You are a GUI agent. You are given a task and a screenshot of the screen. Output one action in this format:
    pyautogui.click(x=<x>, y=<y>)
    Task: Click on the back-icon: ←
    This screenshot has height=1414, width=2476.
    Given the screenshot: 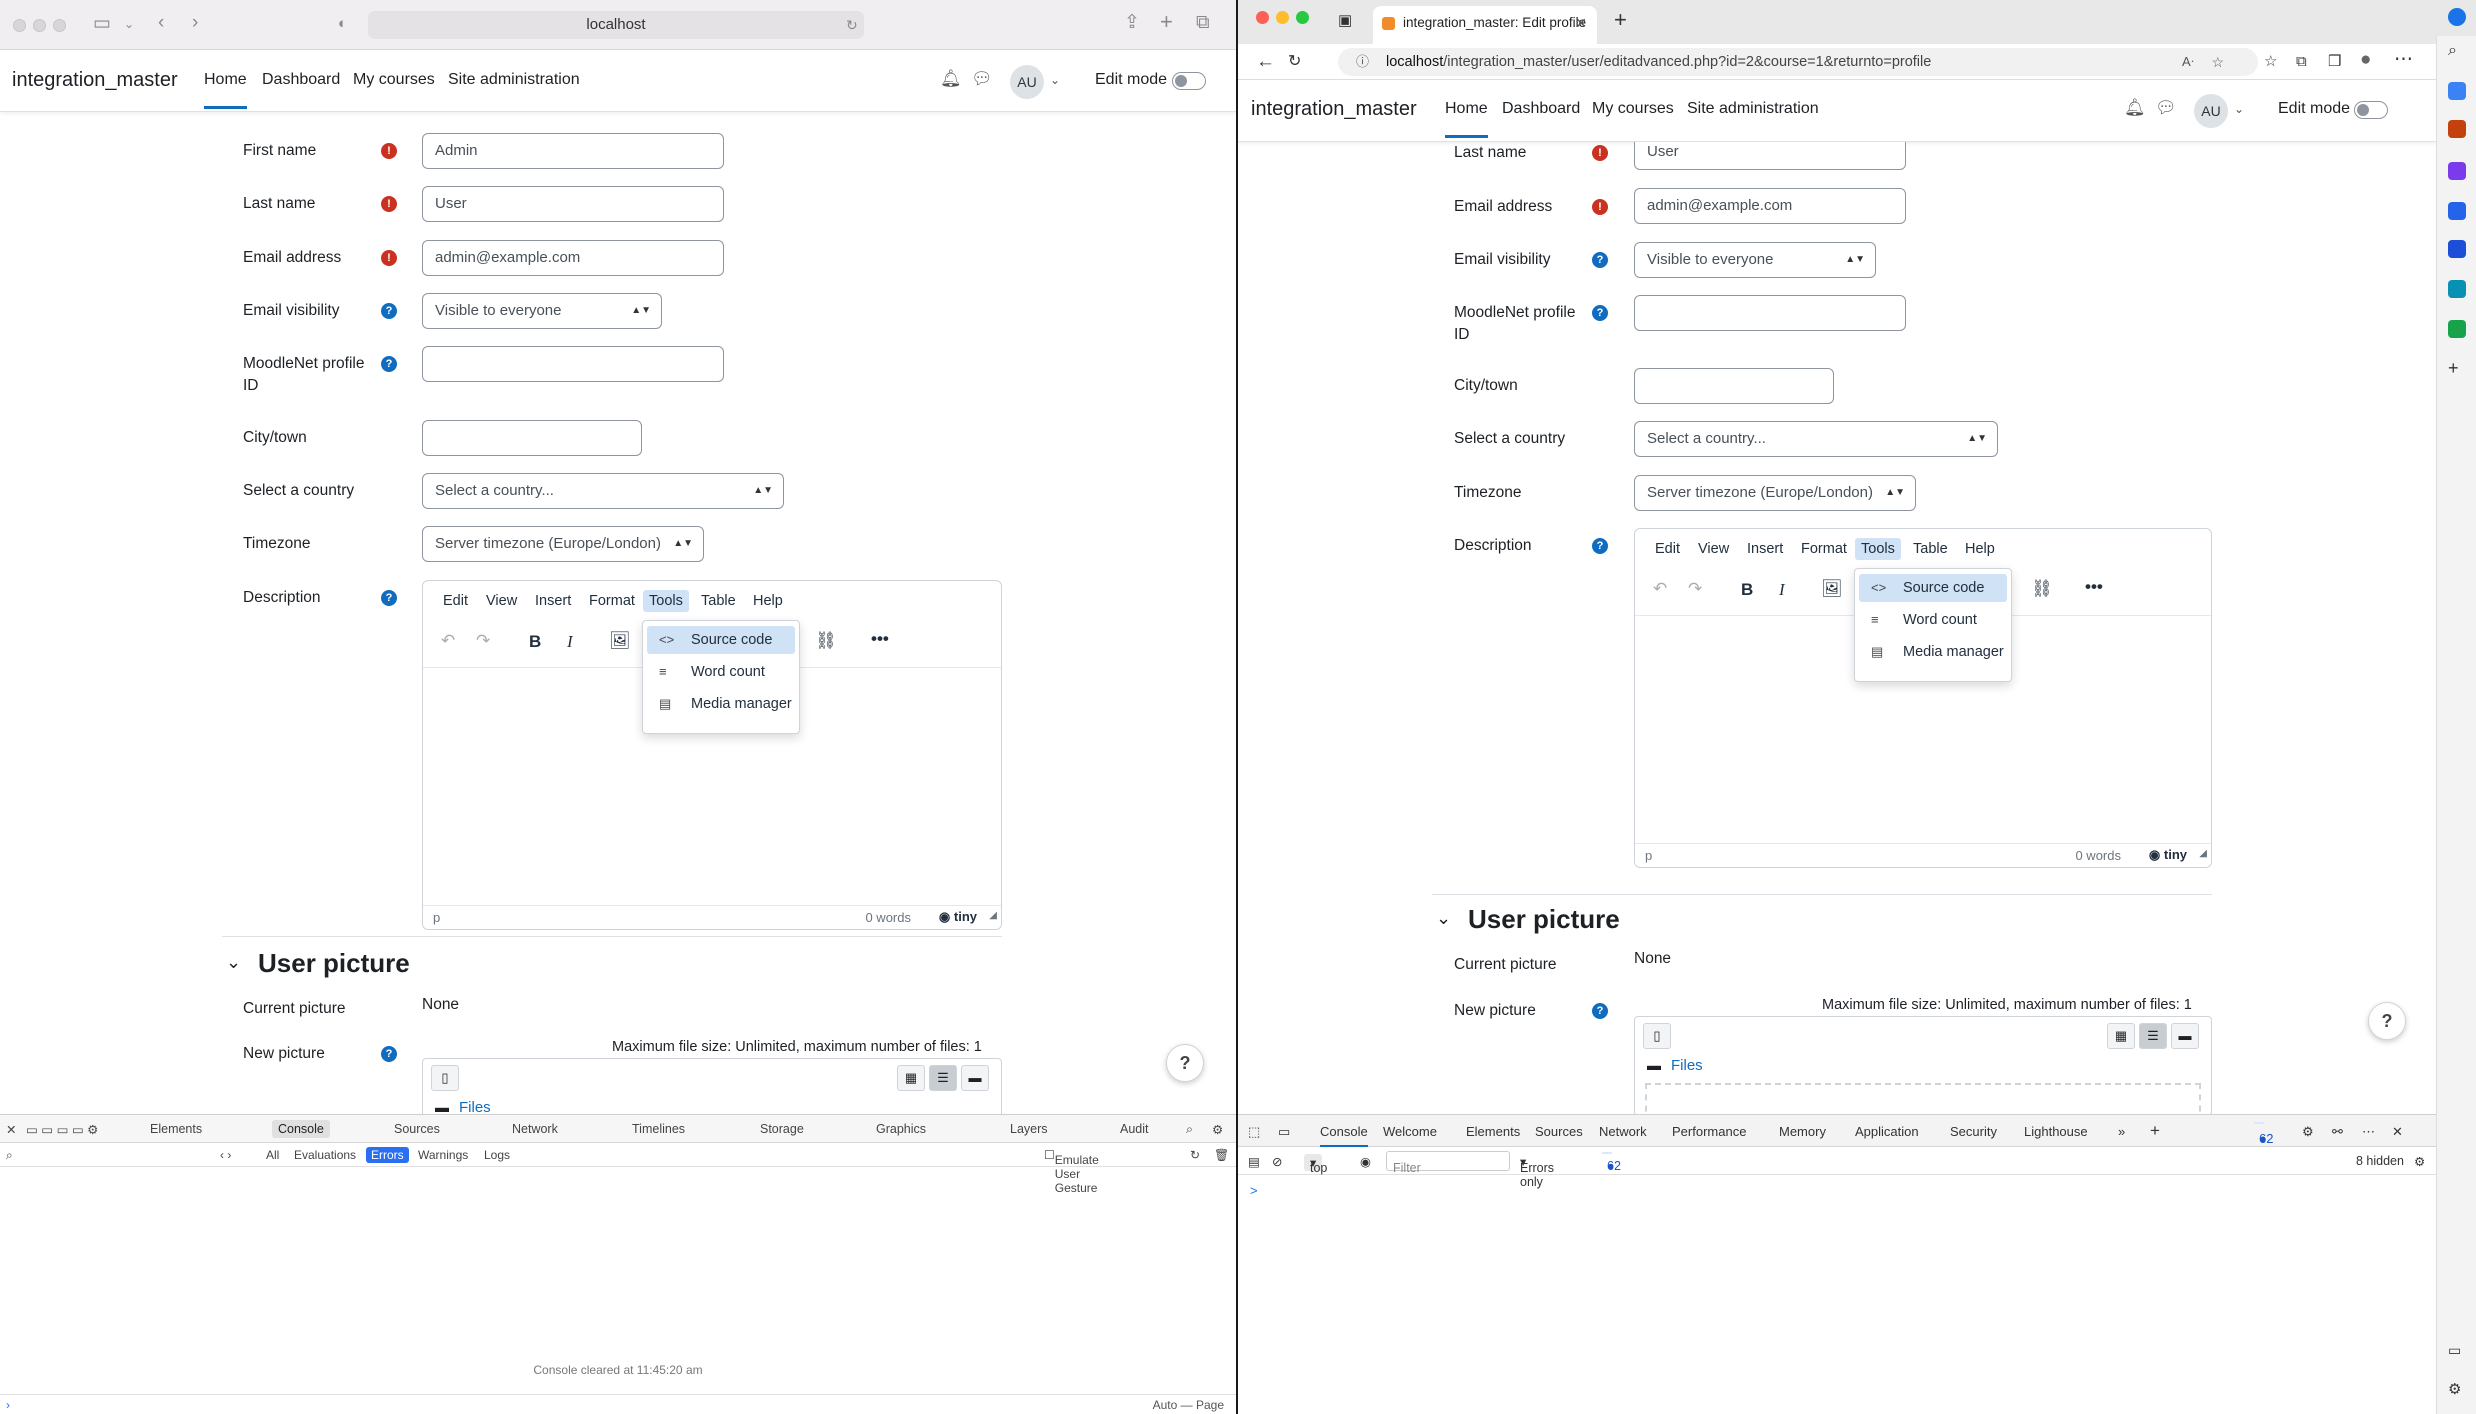 What is the action you would take?
    pyautogui.click(x=1265, y=62)
    